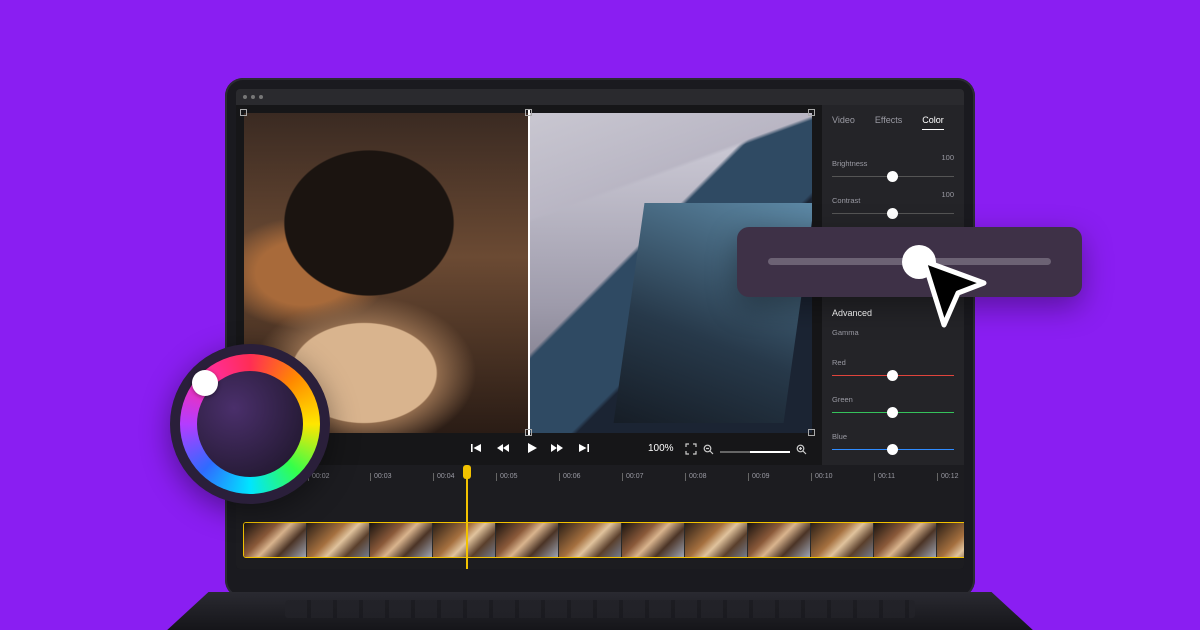 The width and height of the screenshot is (1200, 630). I want to click on laptop-keyboard, so click(600, 609).